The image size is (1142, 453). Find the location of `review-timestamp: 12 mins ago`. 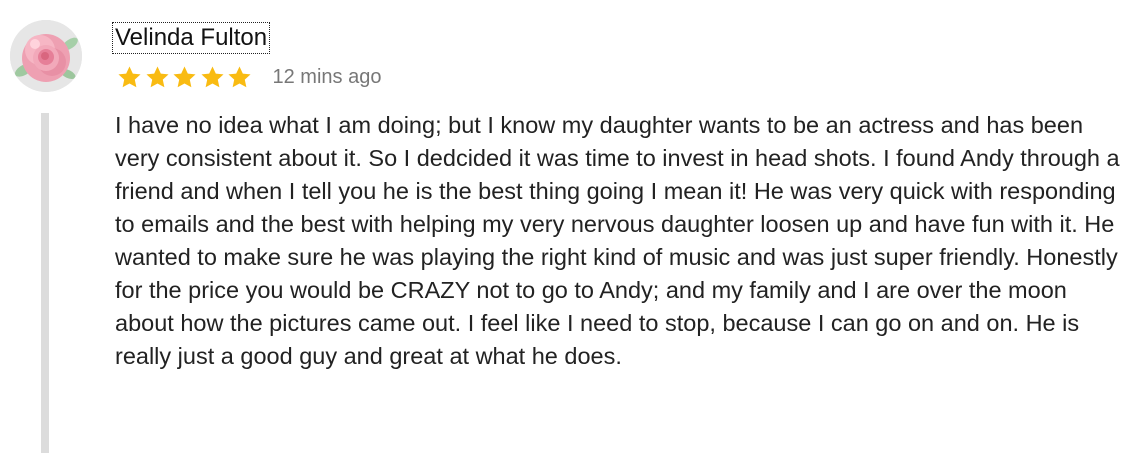

review-timestamp: 12 mins ago is located at coordinates (327, 76).